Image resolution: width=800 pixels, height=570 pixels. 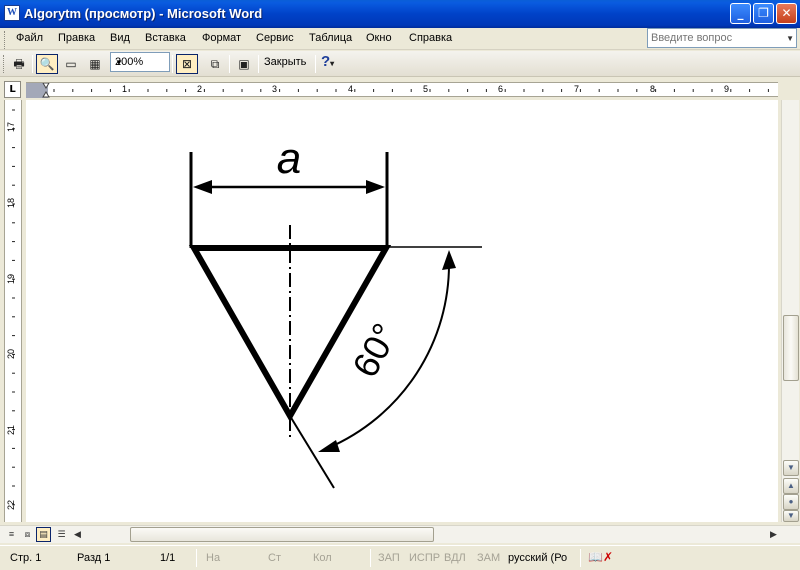 What do you see at coordinates (289, 158) in the screenshot?
I see `dimension-label: a` at bounding box center [289, 158].